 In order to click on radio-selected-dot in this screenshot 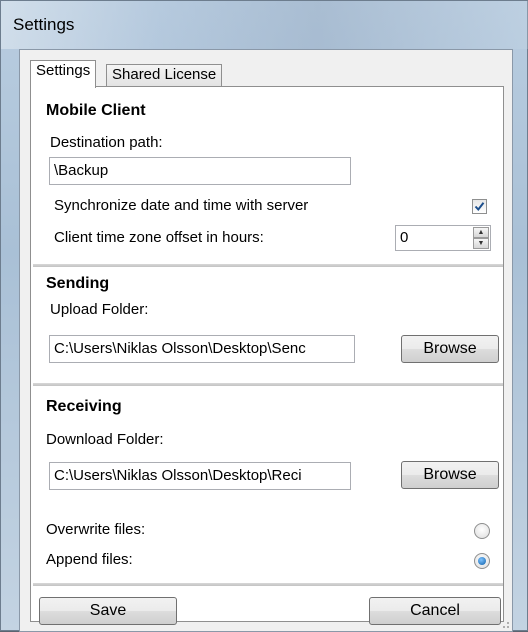, I will do `click(482, 561)`.